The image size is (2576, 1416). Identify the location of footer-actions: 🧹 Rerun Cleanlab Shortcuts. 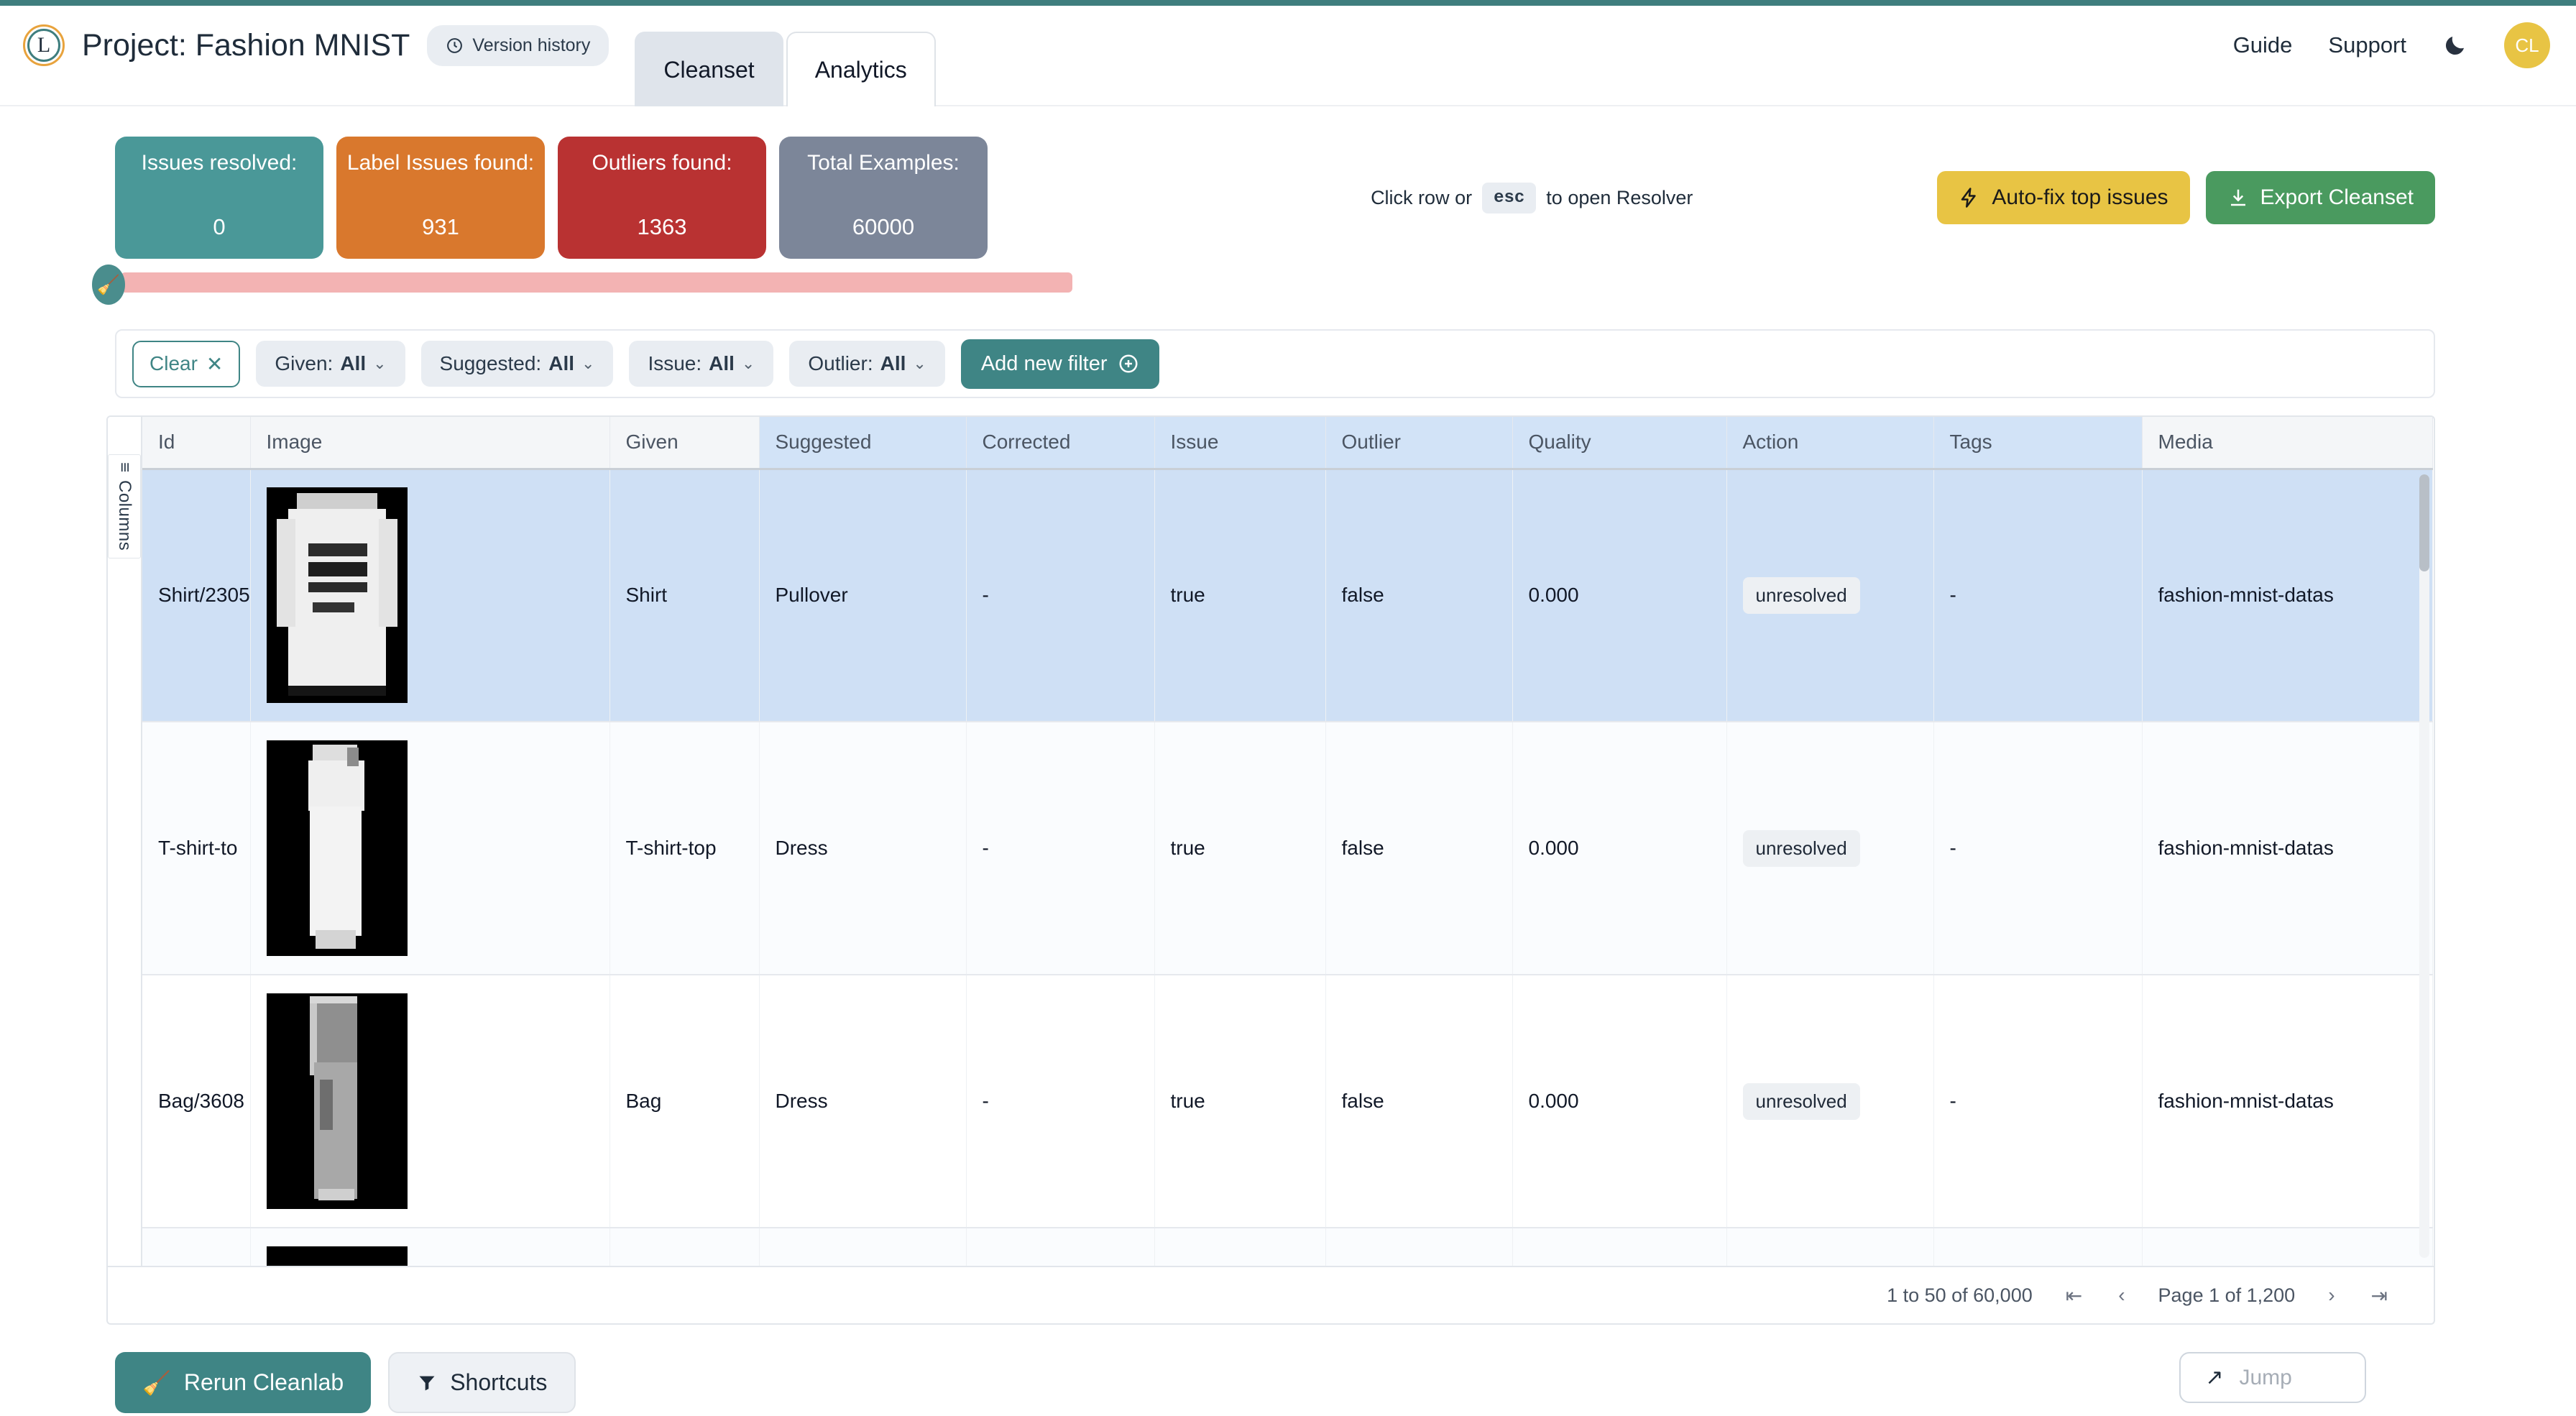
(288, 1382).